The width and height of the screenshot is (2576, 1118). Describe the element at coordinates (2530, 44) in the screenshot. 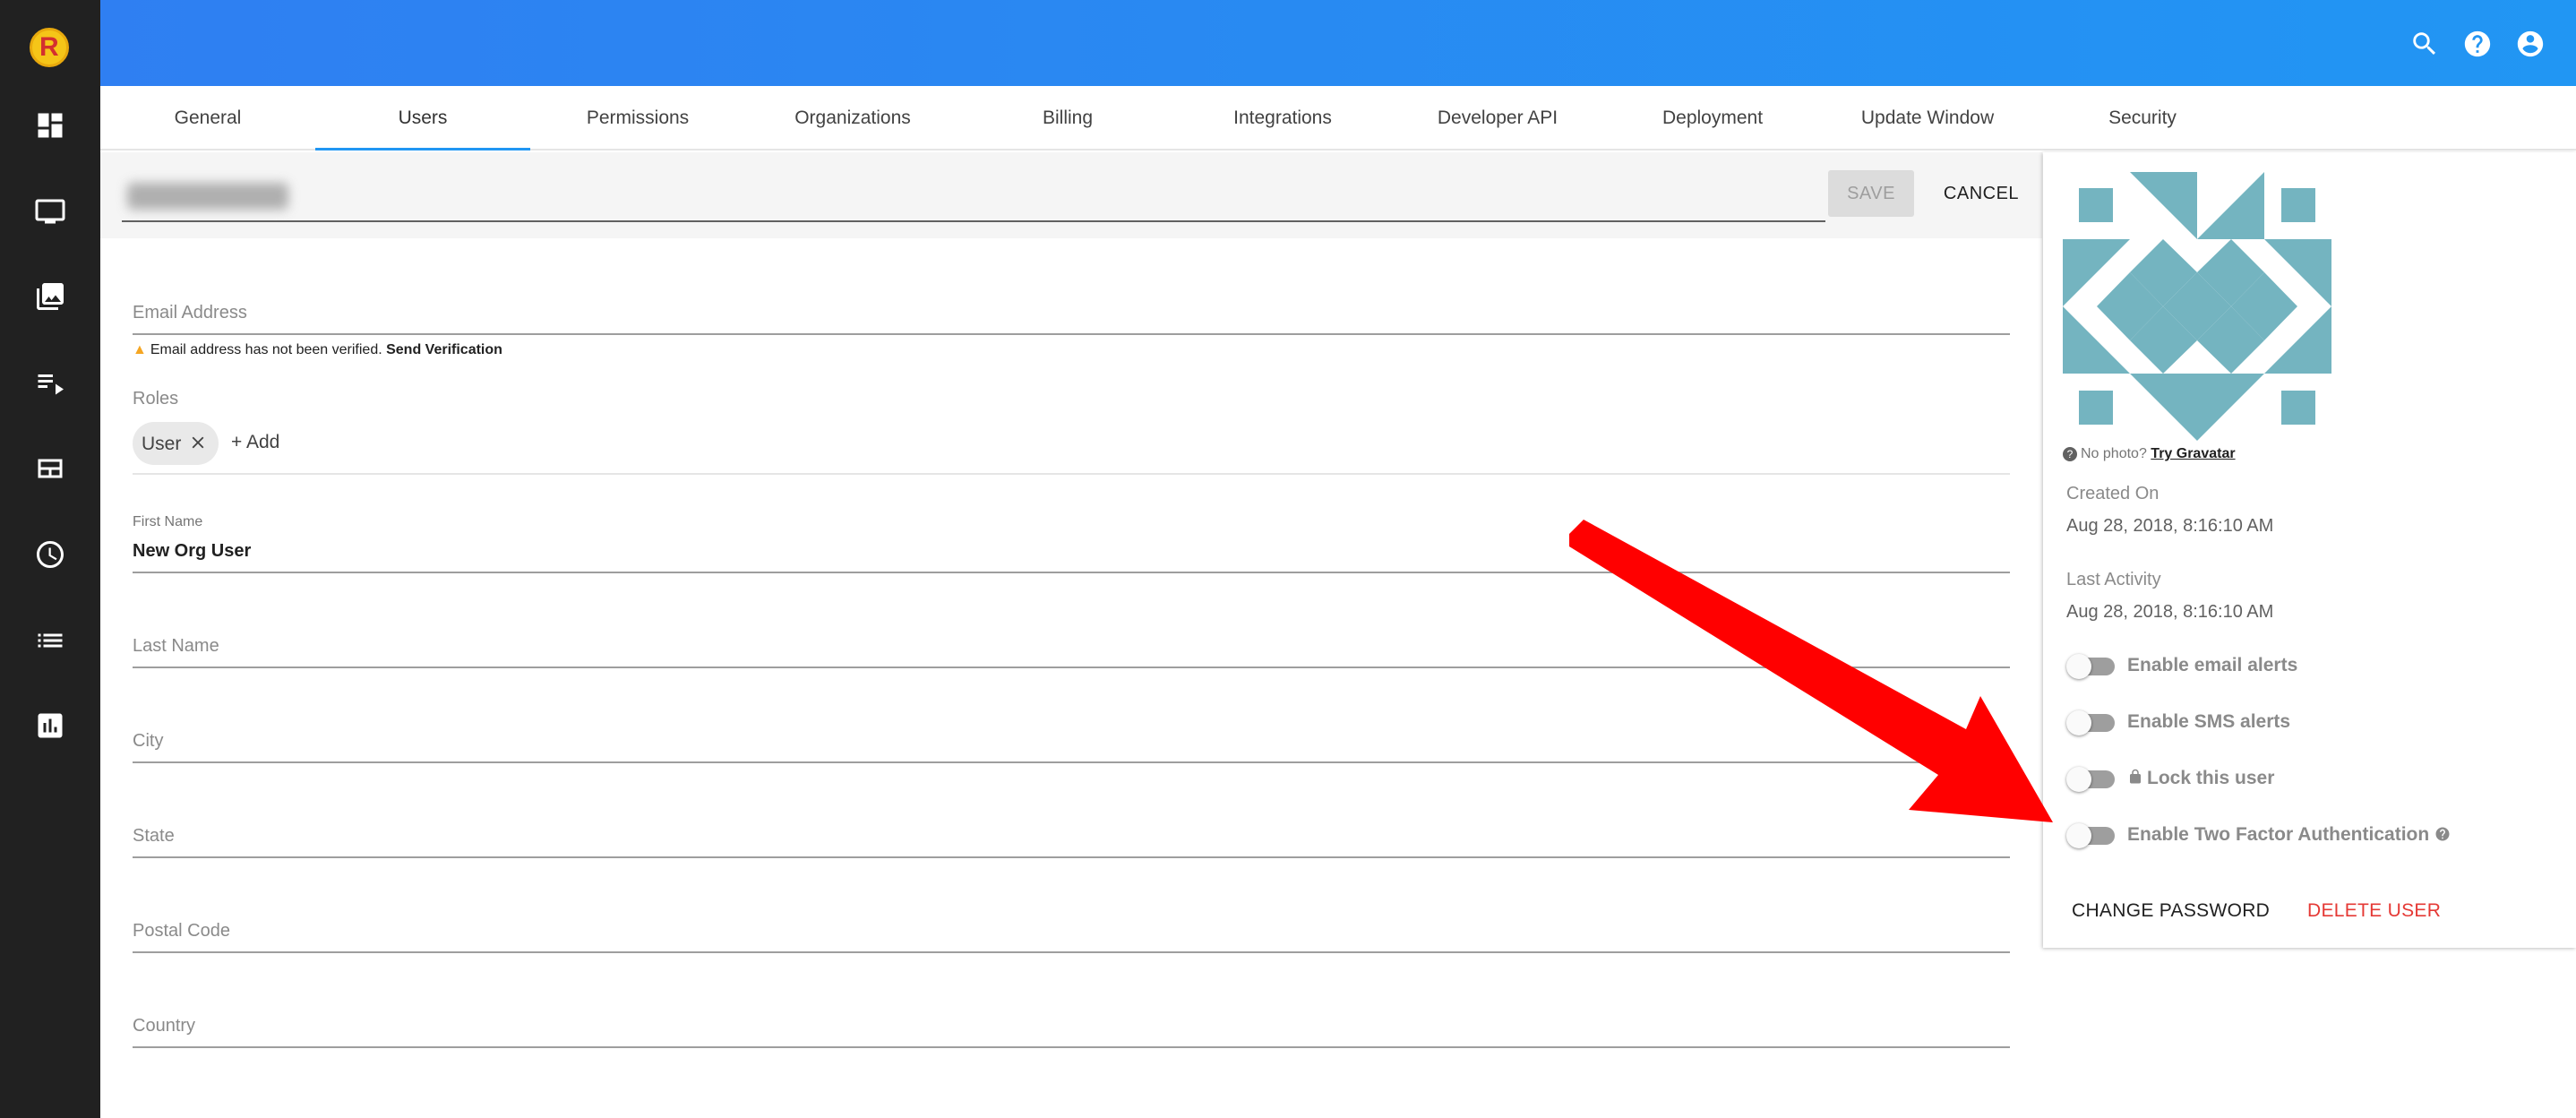

I see `account-icon` at that location.